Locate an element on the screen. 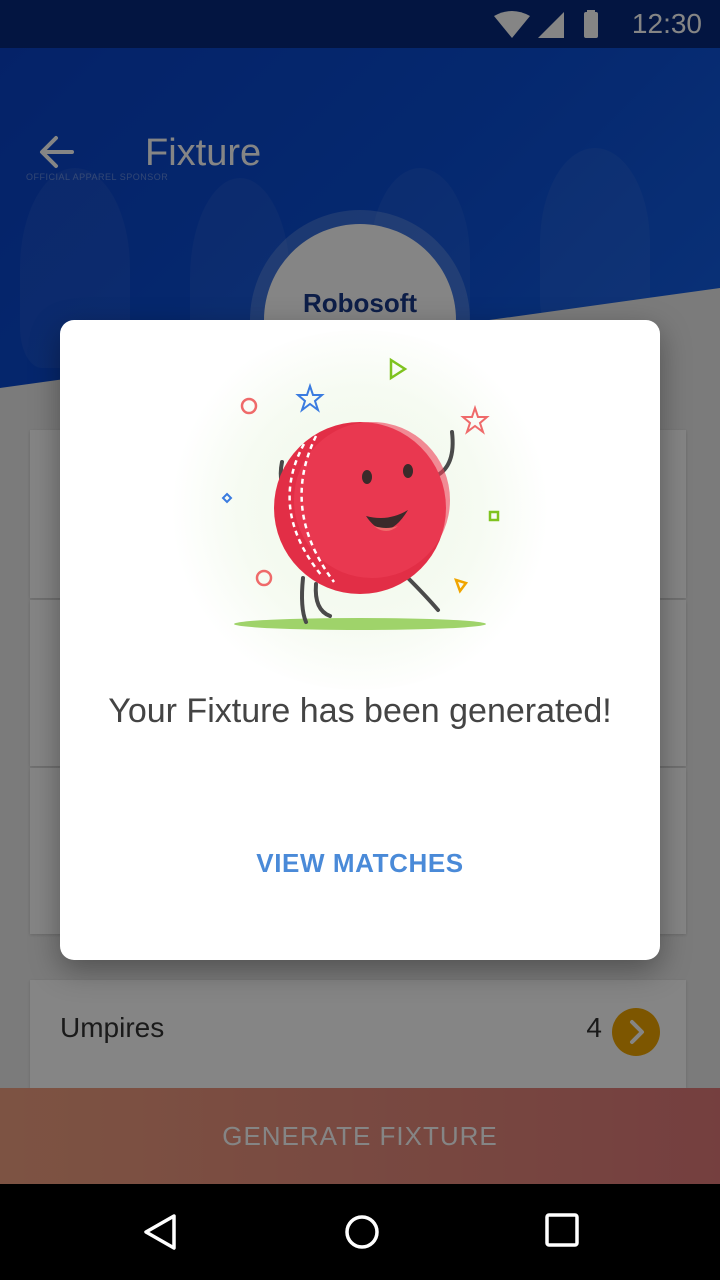 The image size is (720, 1280). navigation-bar is located at coordinates (360, 1232).